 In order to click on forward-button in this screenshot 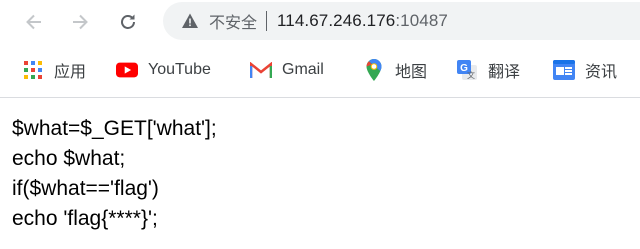, I will do `click(80, 22)`.